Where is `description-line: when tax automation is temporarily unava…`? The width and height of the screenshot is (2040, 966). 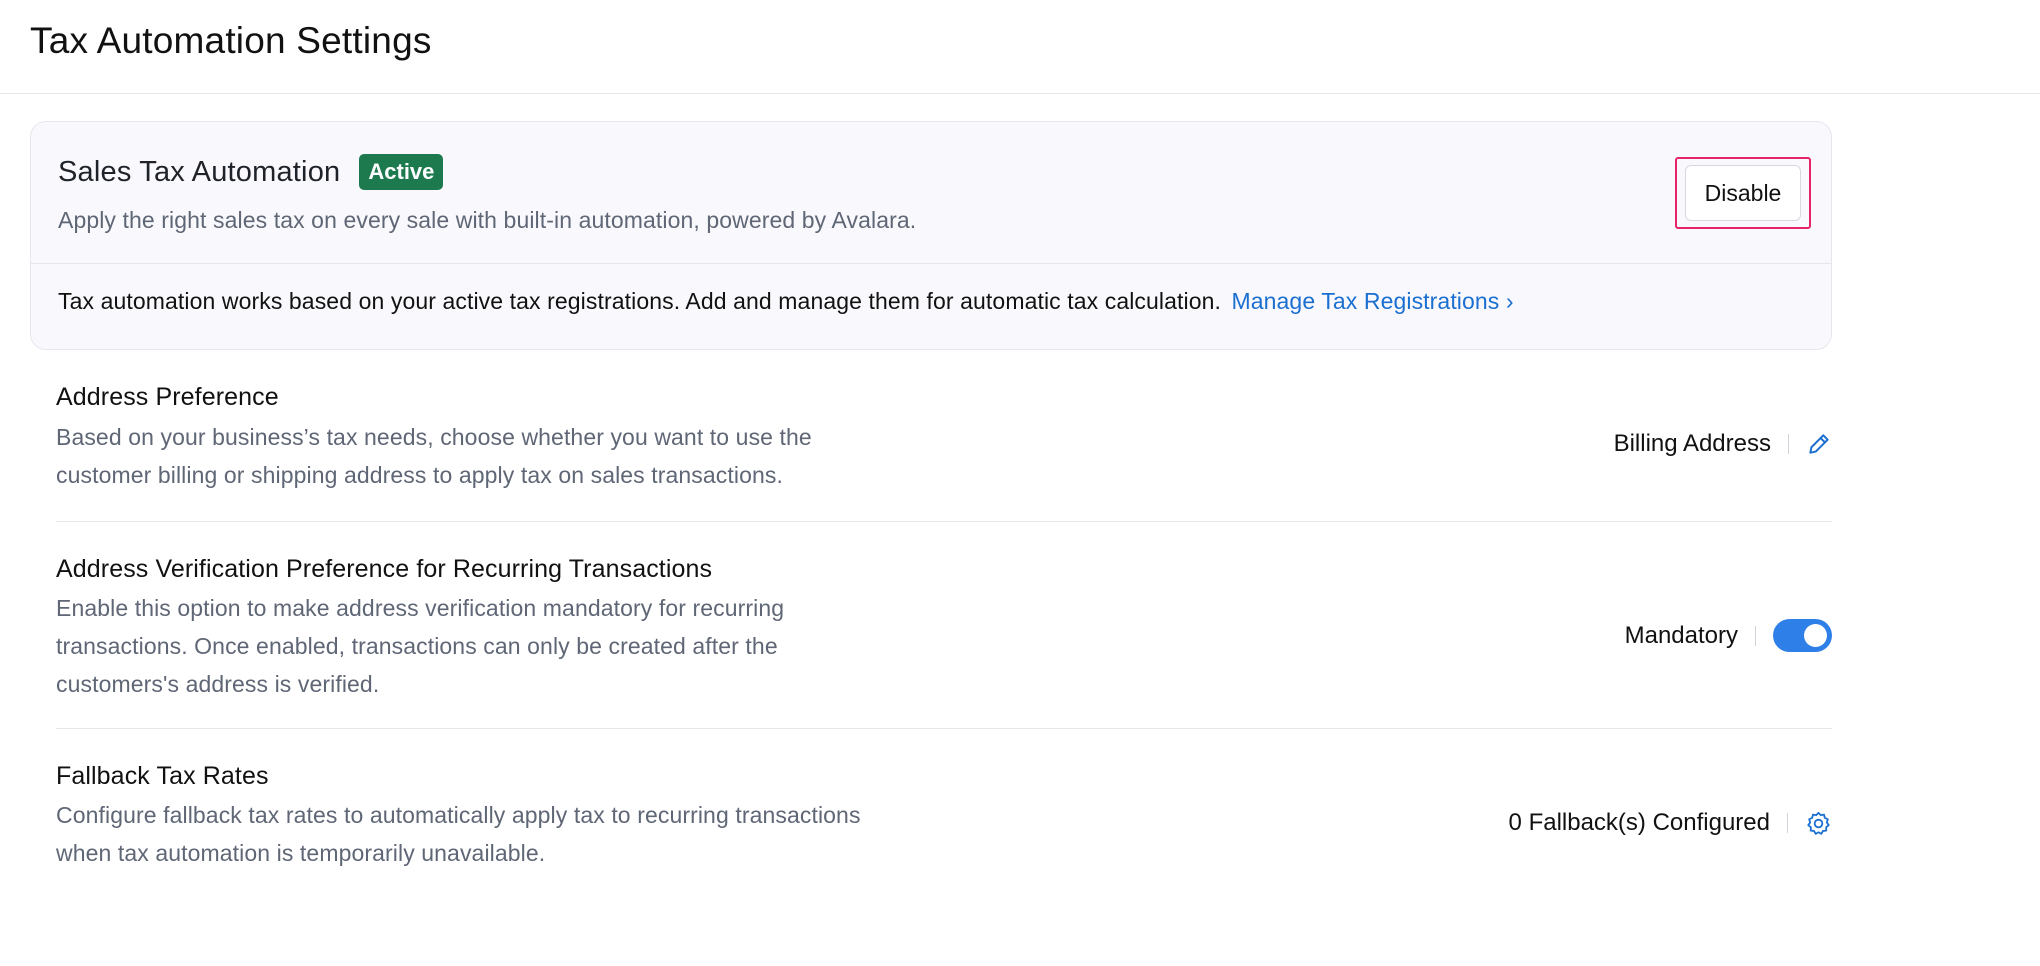
description-line: when tax automation is temporarily unava… is located at coordinates (301, 853).